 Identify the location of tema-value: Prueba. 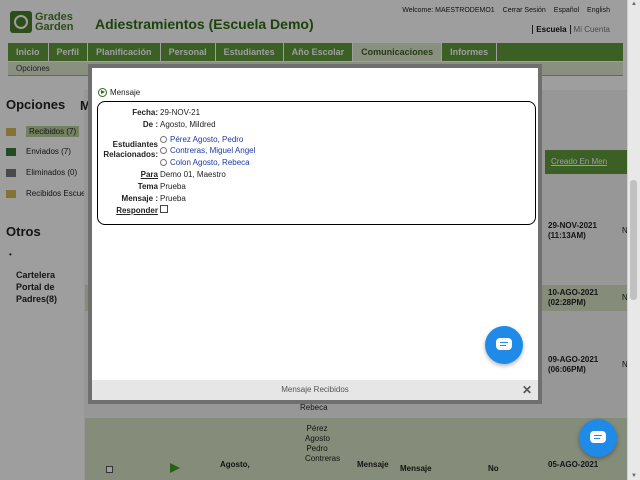
(173, 186).